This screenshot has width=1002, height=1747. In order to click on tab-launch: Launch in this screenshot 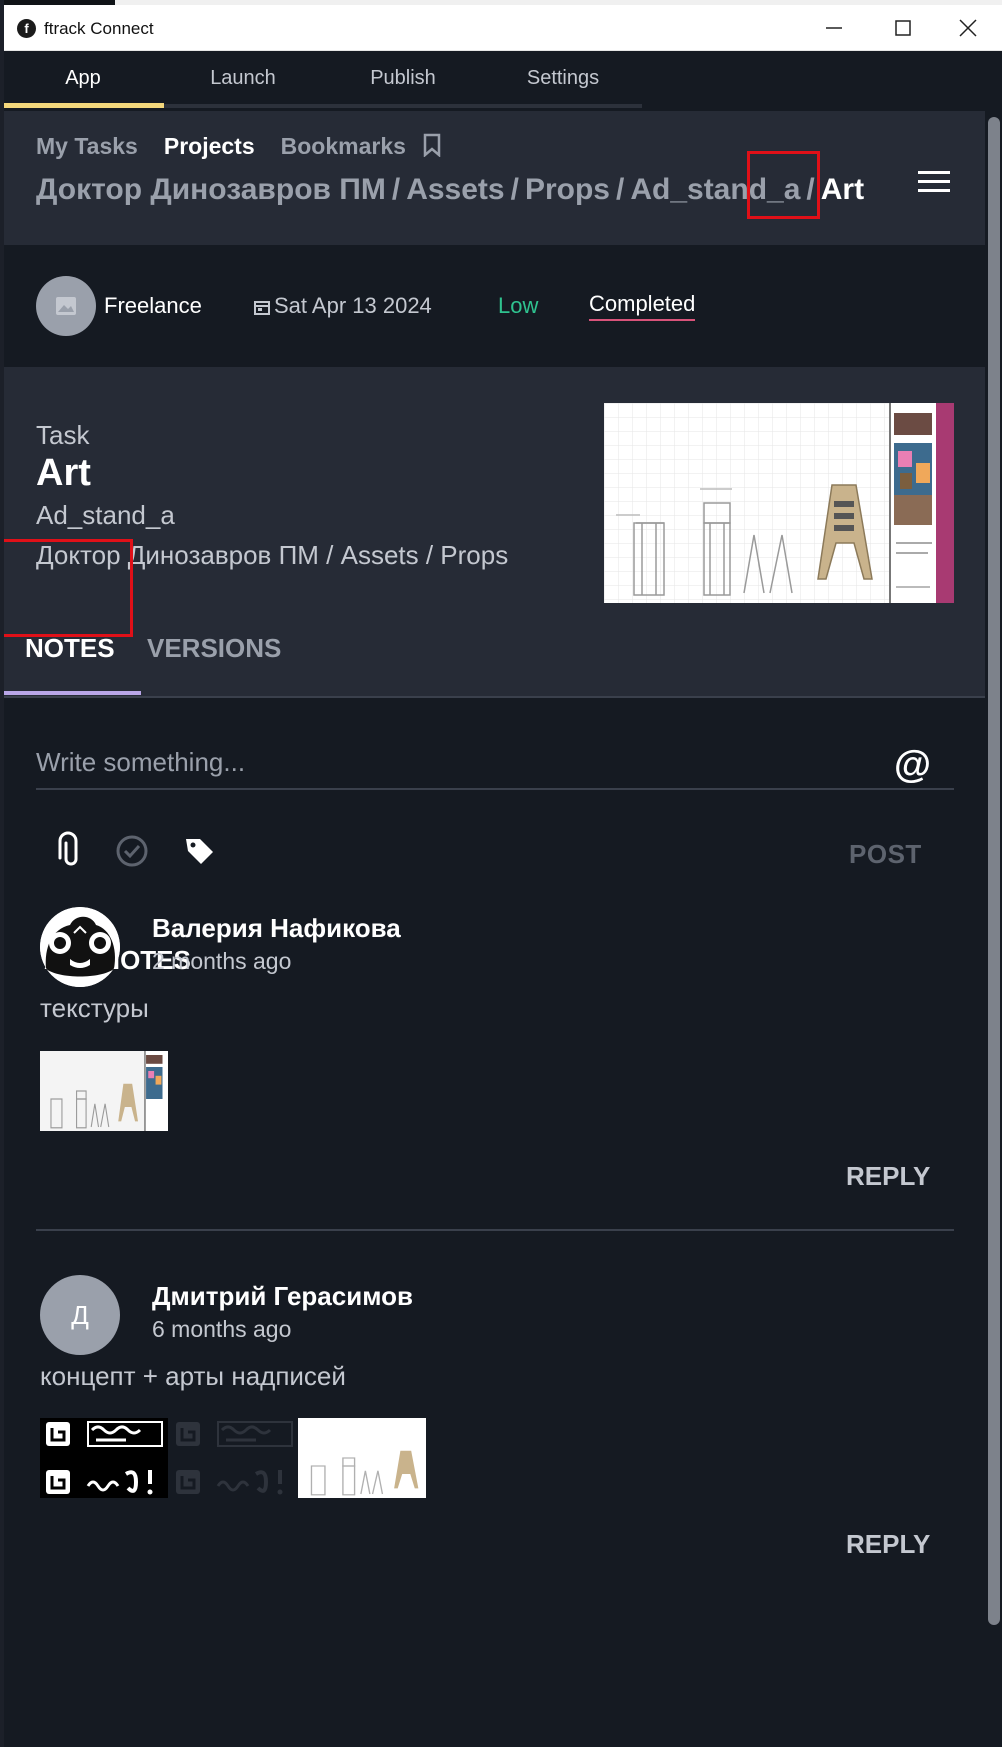, I will do `click(243, 79)`.